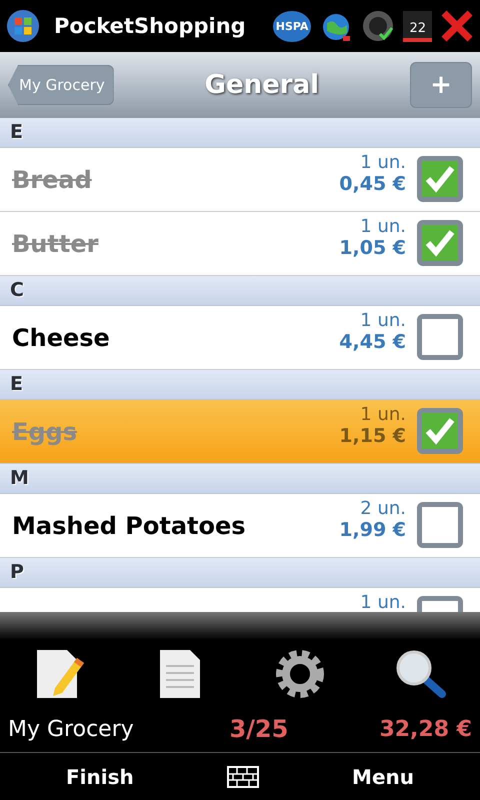 The width and height of the screenshot is (480, 800). What do you see at coordinates (52, 180) in the screenshot?
I see `item-name: Bread` at bounding box center [52, 180].